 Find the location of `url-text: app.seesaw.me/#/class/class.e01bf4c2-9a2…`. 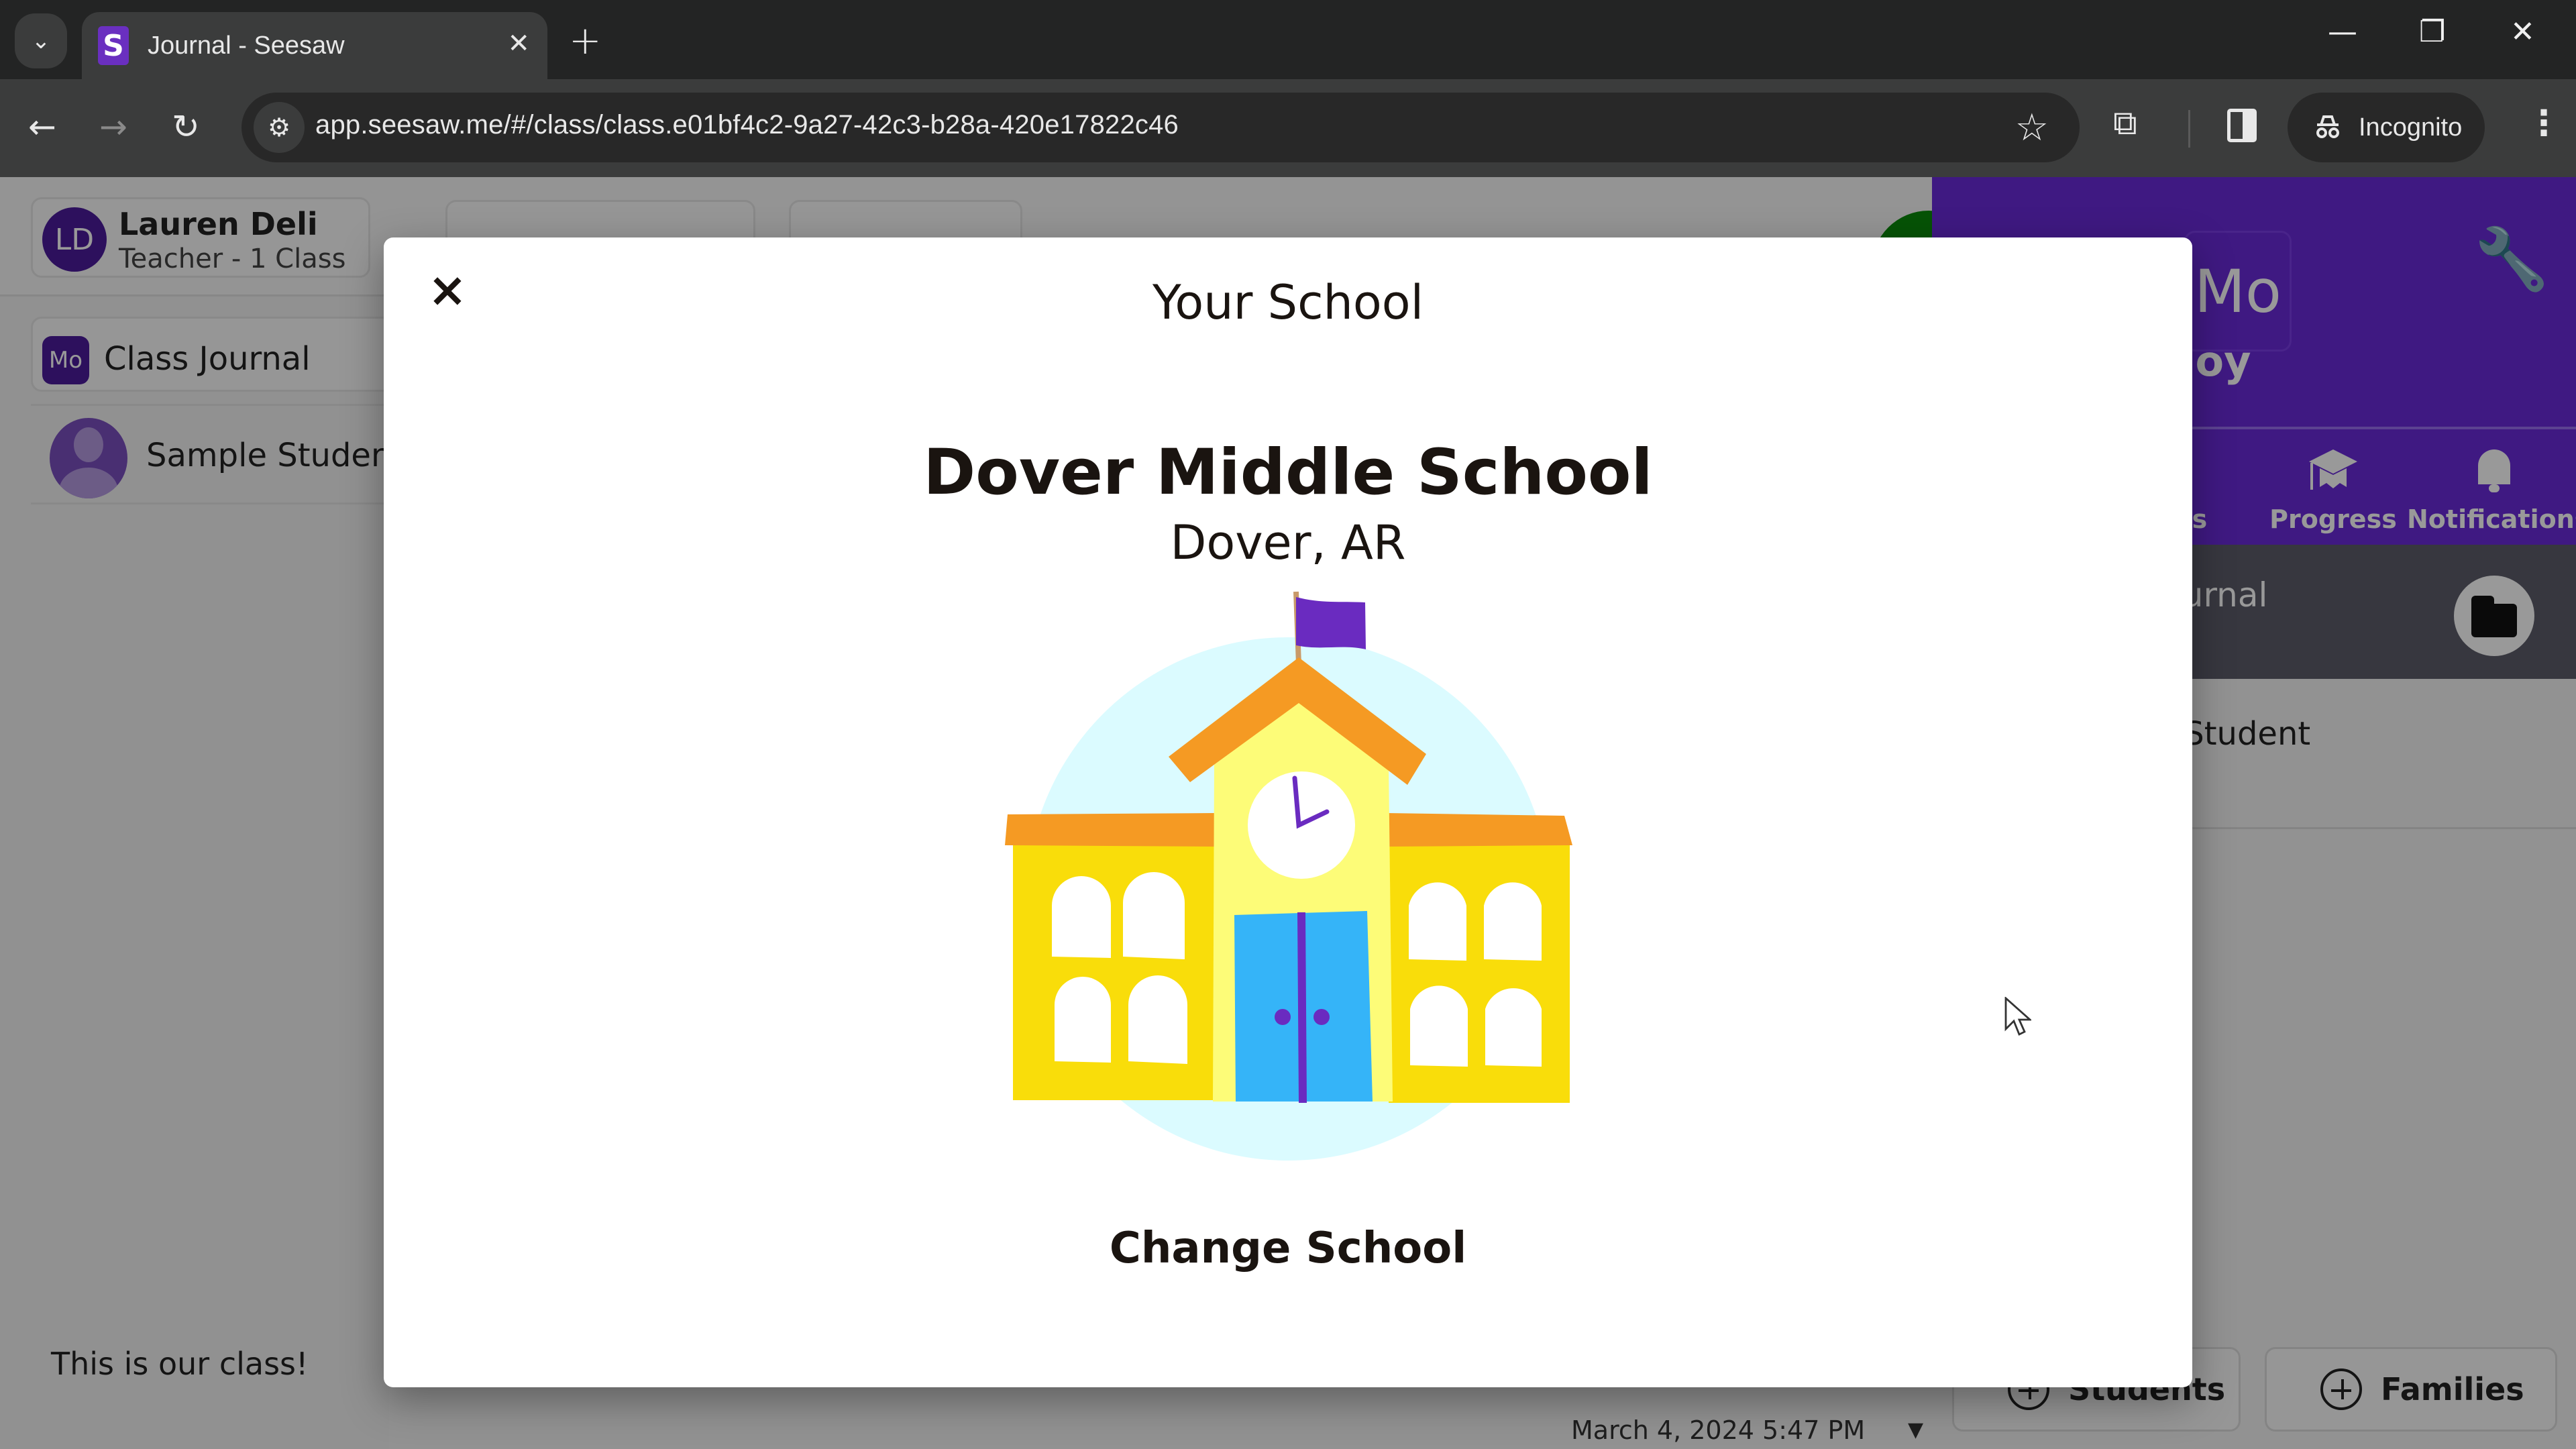

url-text: app.seesaw.me/#/class/class.e01bf4c2-9a2… is located at coordinates (747, 125).